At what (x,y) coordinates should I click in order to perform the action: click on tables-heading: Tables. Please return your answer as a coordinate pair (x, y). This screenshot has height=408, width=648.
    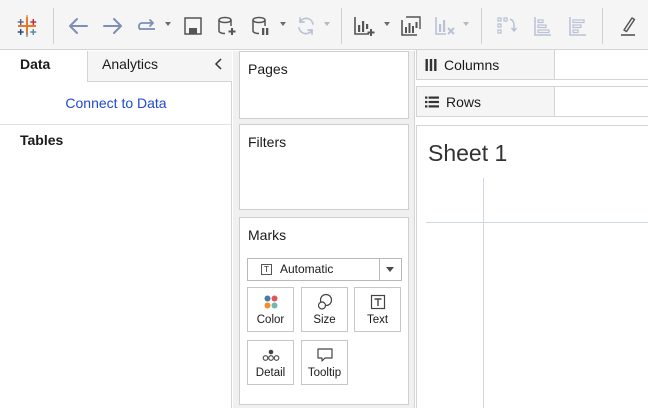
    Looking at the image, I should click on (42, 140).